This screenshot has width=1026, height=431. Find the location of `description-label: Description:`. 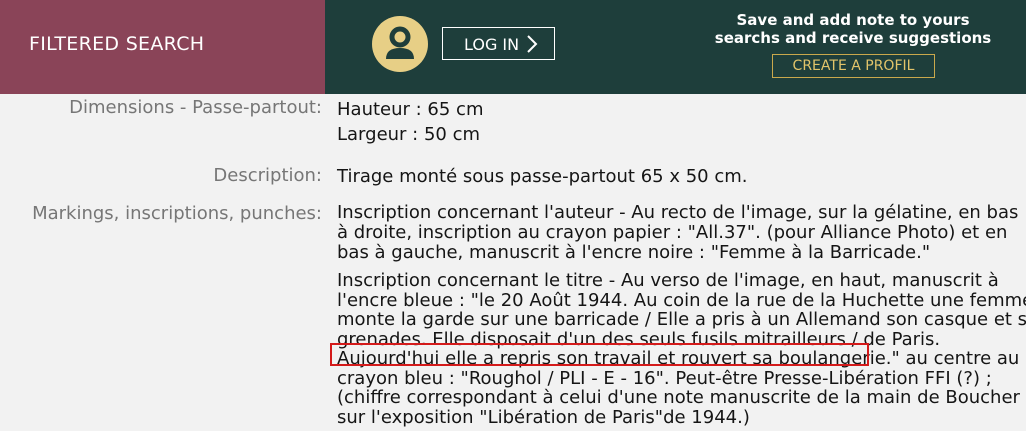

description-label: Description: is located at coordinates (267, 175).